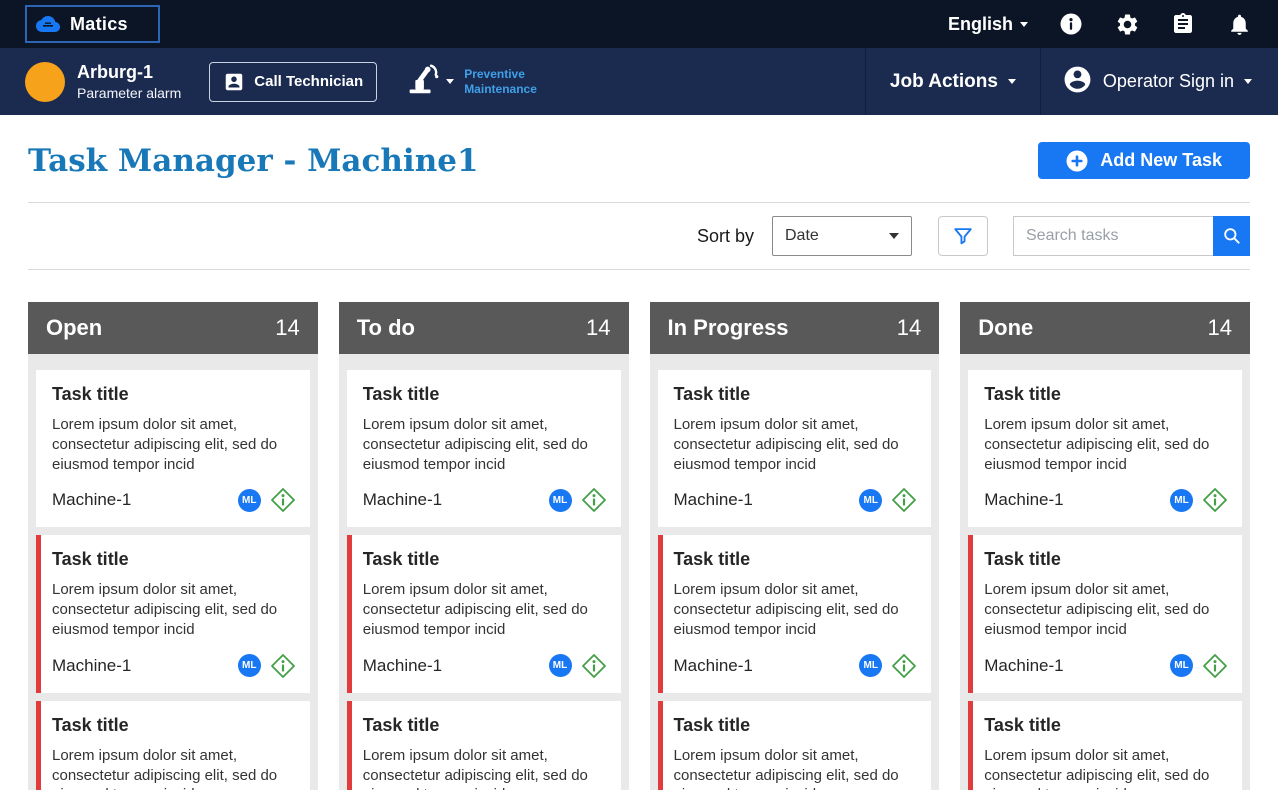 The height and width of the screenshot is (798, 1278). I want to click on preventive-maintenance-label: Preventive Maintenance, so click(500, 82).